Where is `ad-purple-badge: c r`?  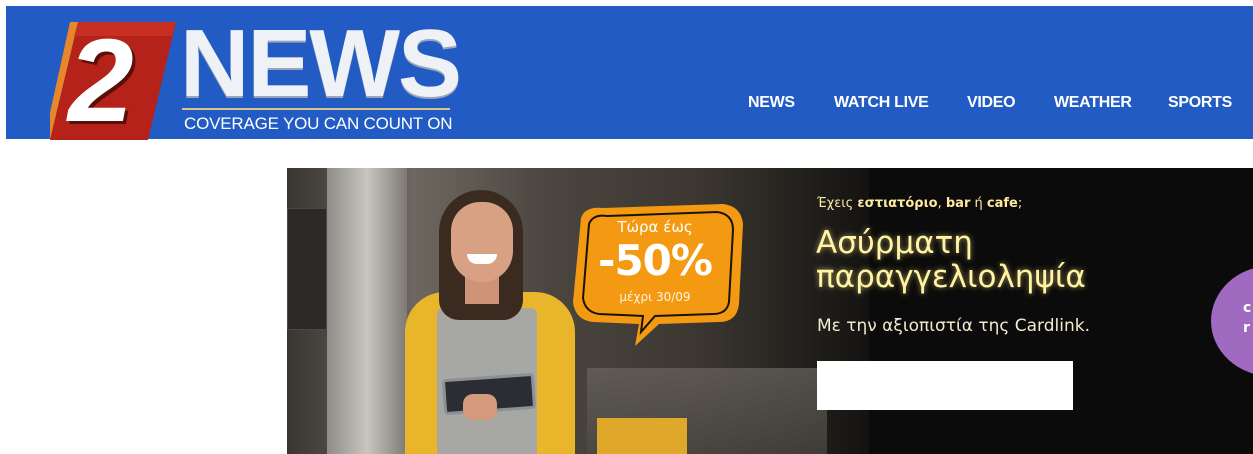 ad-purple-badge: c r is located at coordinates (1232, 321).